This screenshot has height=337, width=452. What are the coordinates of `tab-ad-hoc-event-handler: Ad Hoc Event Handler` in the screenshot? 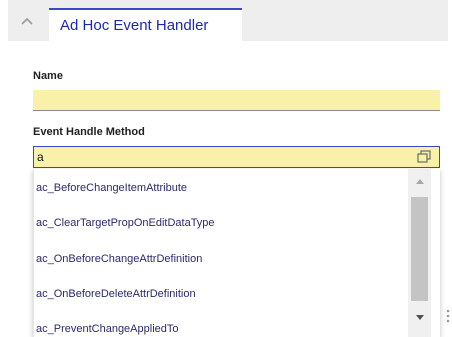 It's located at (145, 24).